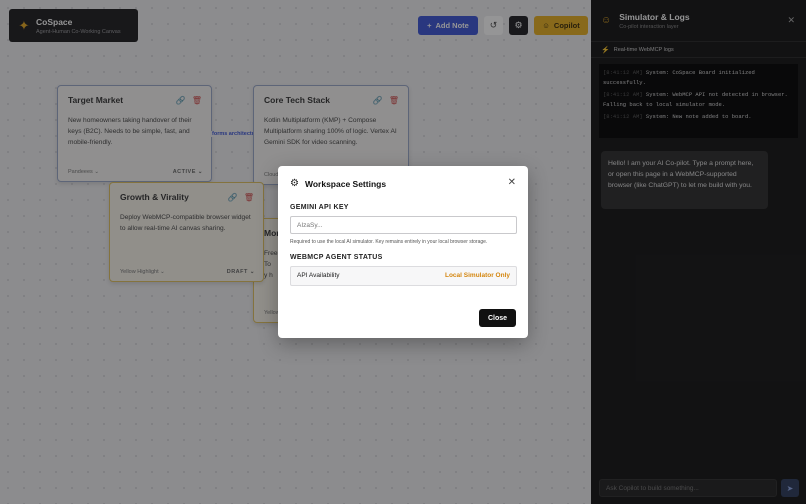 The height and width of the screenshot is (504, 806). Describe the element at coordinates (497, 318) in the screenshot. I see `close-button: Close` at that location.